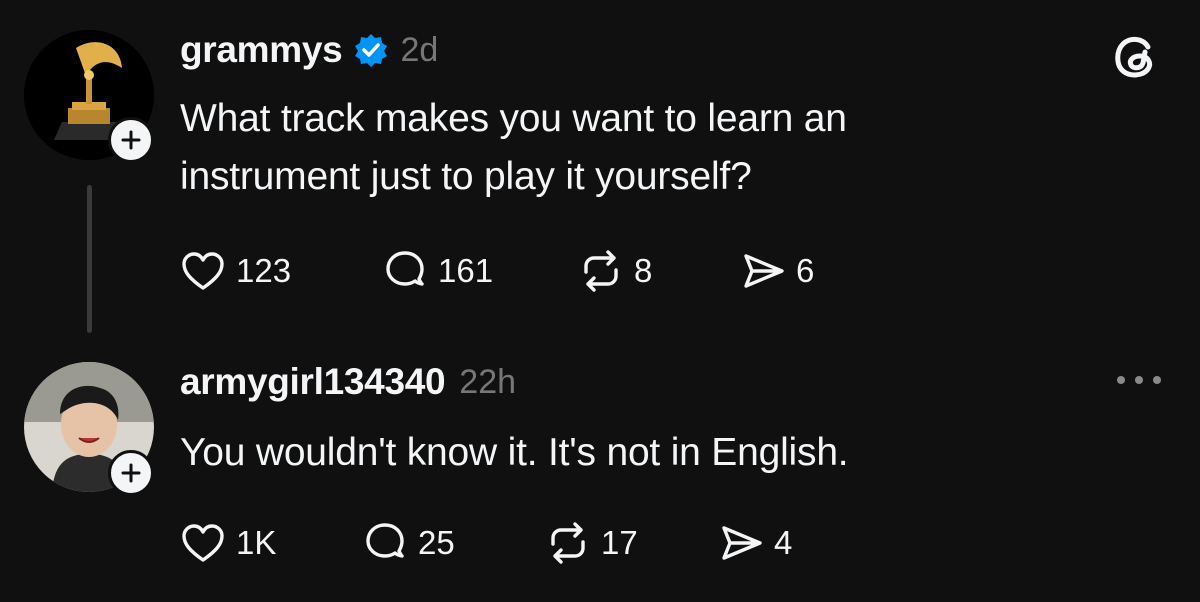  I want to click on share-count: 4, so click(783, 542).